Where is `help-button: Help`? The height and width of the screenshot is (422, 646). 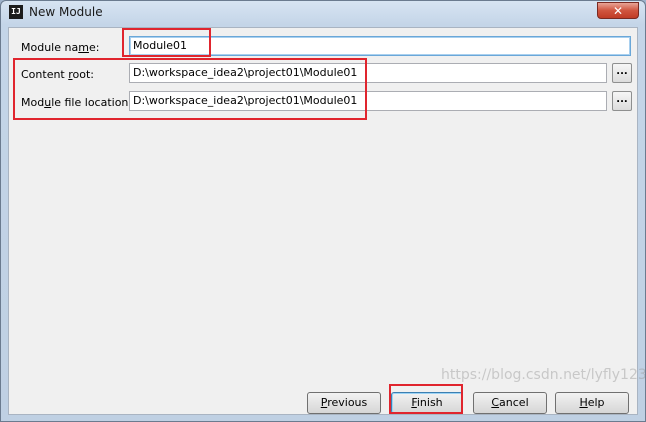
help-button: Help is located at coordinates (592, 403).